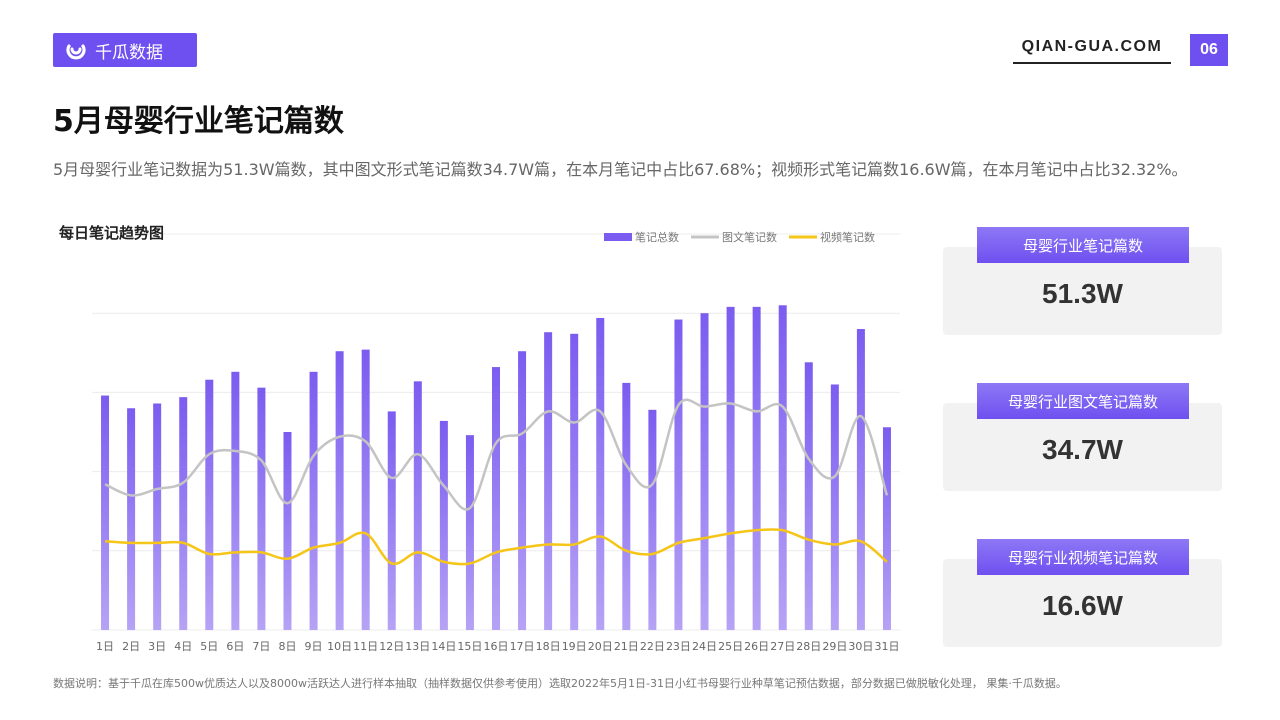 This screenshot has height=720, width=1280. What do you see at coordinates (834, 507) in the screenshot?
I see `bar-total-29日` at bounding box center [834, 507].